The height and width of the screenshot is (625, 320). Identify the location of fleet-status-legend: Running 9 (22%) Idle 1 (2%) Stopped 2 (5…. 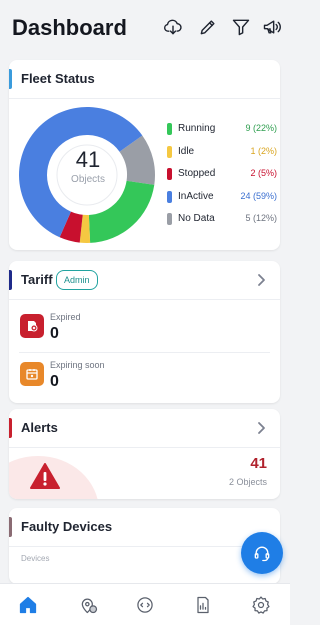
(222, 178).